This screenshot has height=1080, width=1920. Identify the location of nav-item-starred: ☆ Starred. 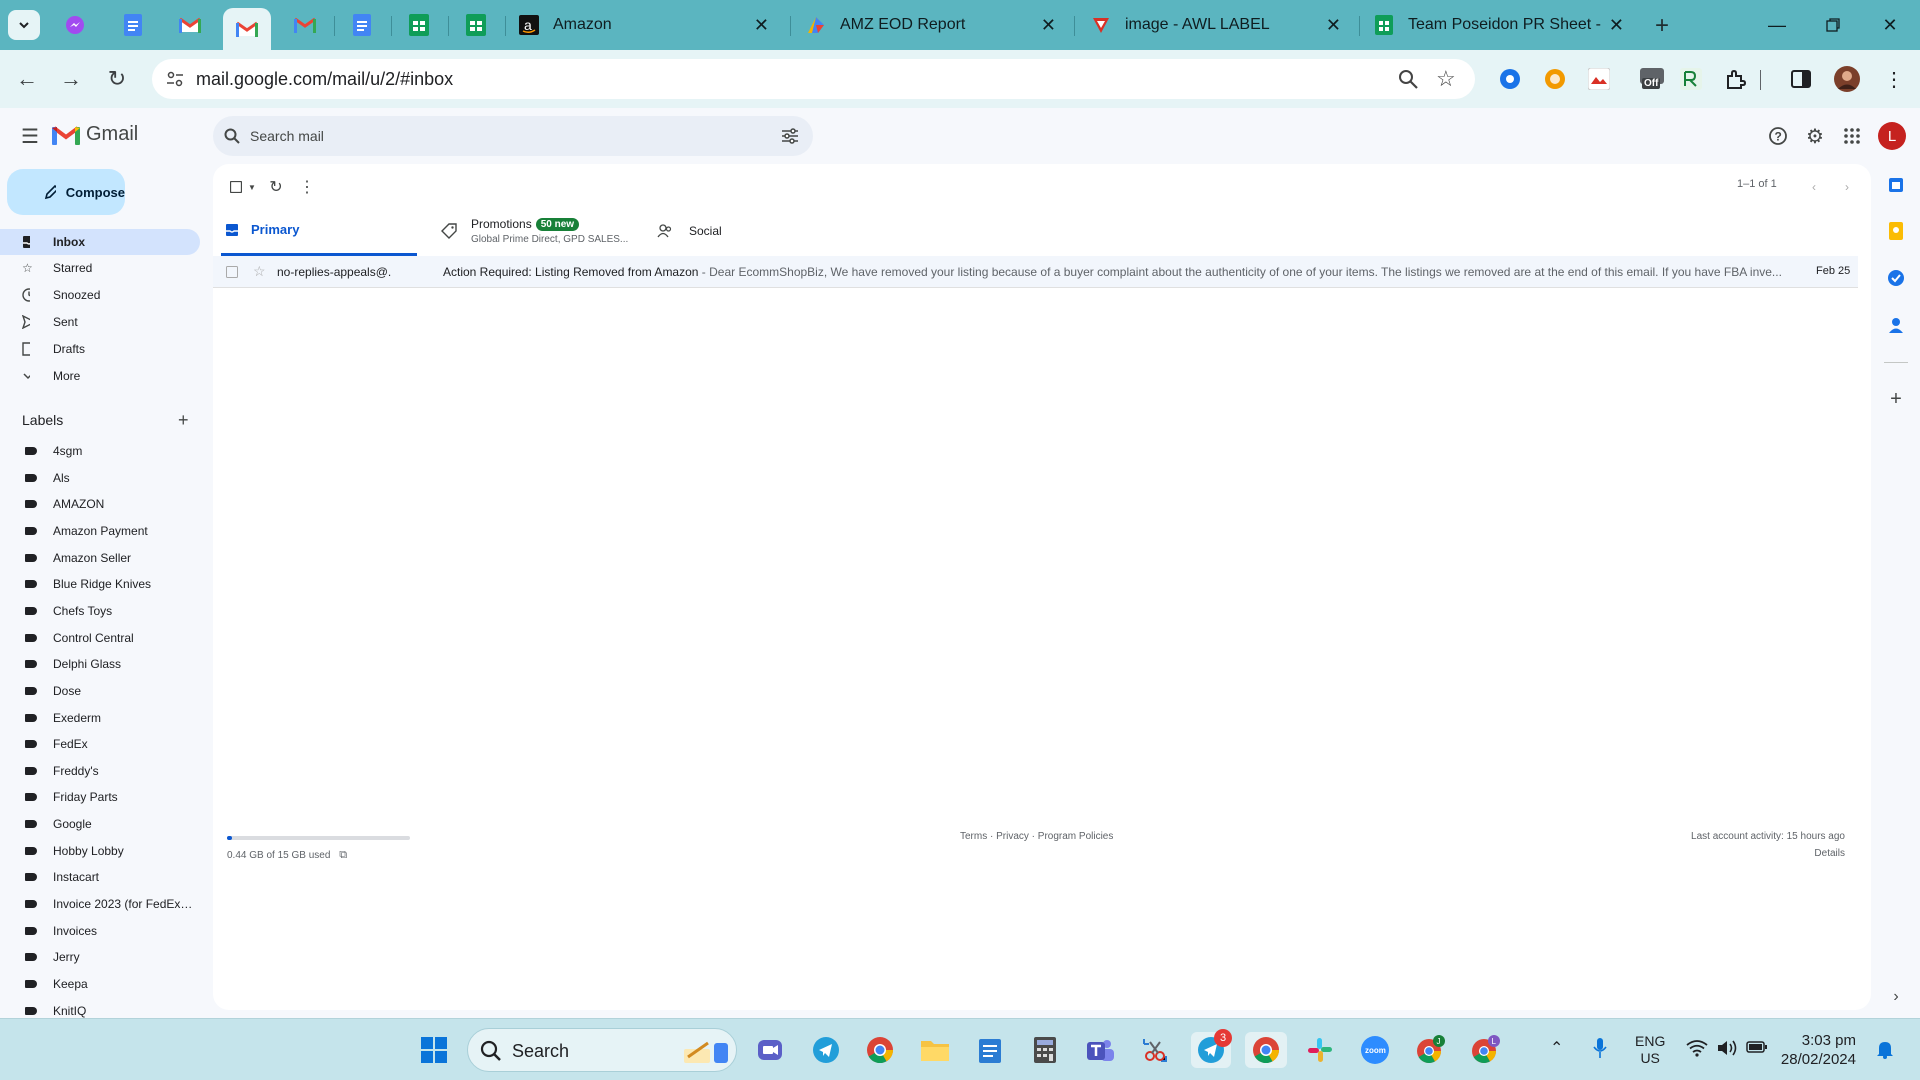
(100, 268).